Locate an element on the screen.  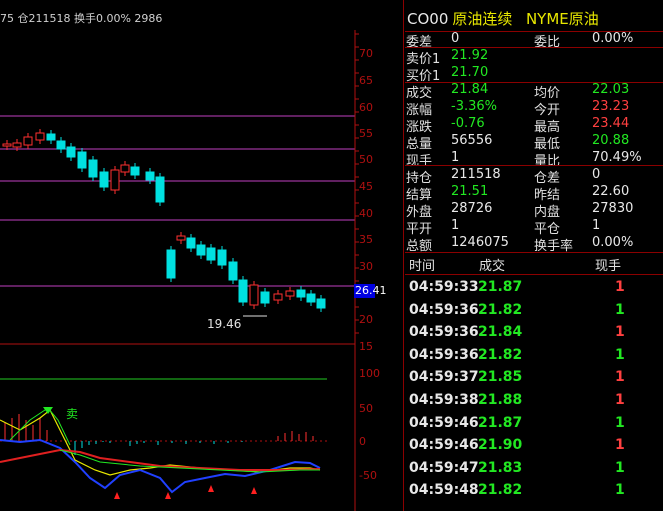
price-axis-label: 70 is located at coordinates (366, 53).